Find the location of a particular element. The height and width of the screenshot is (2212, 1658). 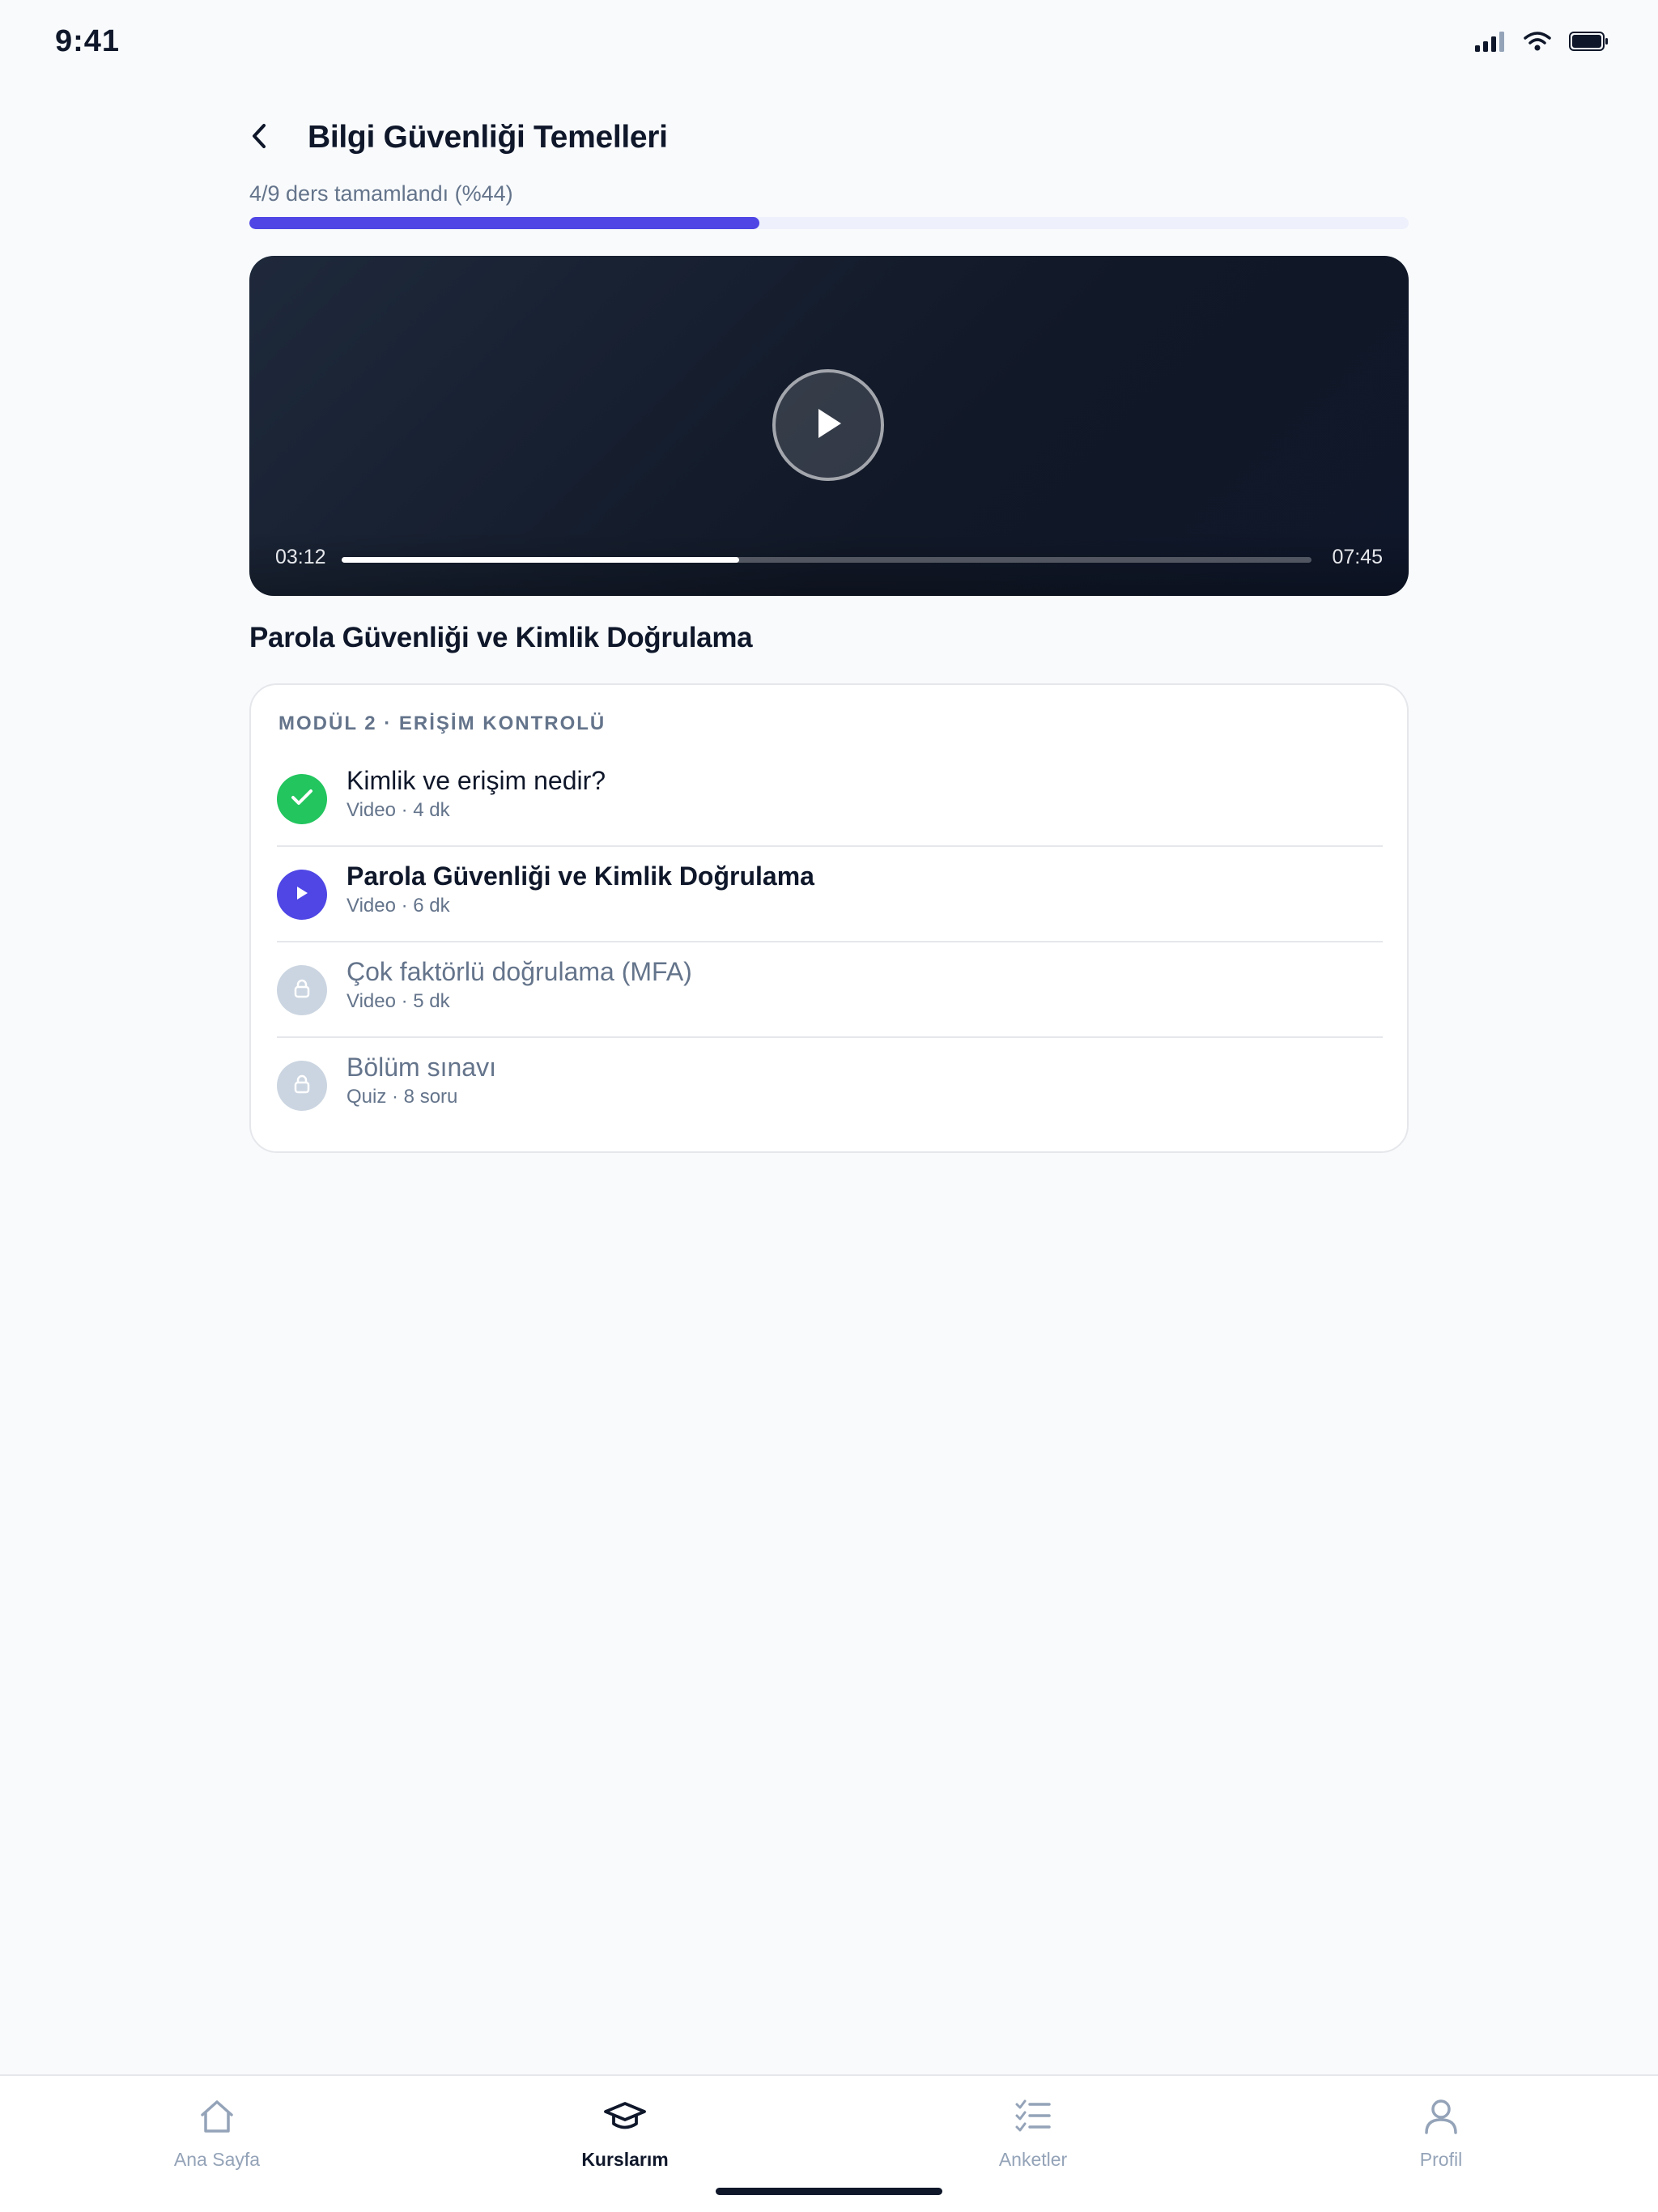

lesson-text: Bölüm sınavı Quiz · 8 soru is located at coordinates (421, 1080).